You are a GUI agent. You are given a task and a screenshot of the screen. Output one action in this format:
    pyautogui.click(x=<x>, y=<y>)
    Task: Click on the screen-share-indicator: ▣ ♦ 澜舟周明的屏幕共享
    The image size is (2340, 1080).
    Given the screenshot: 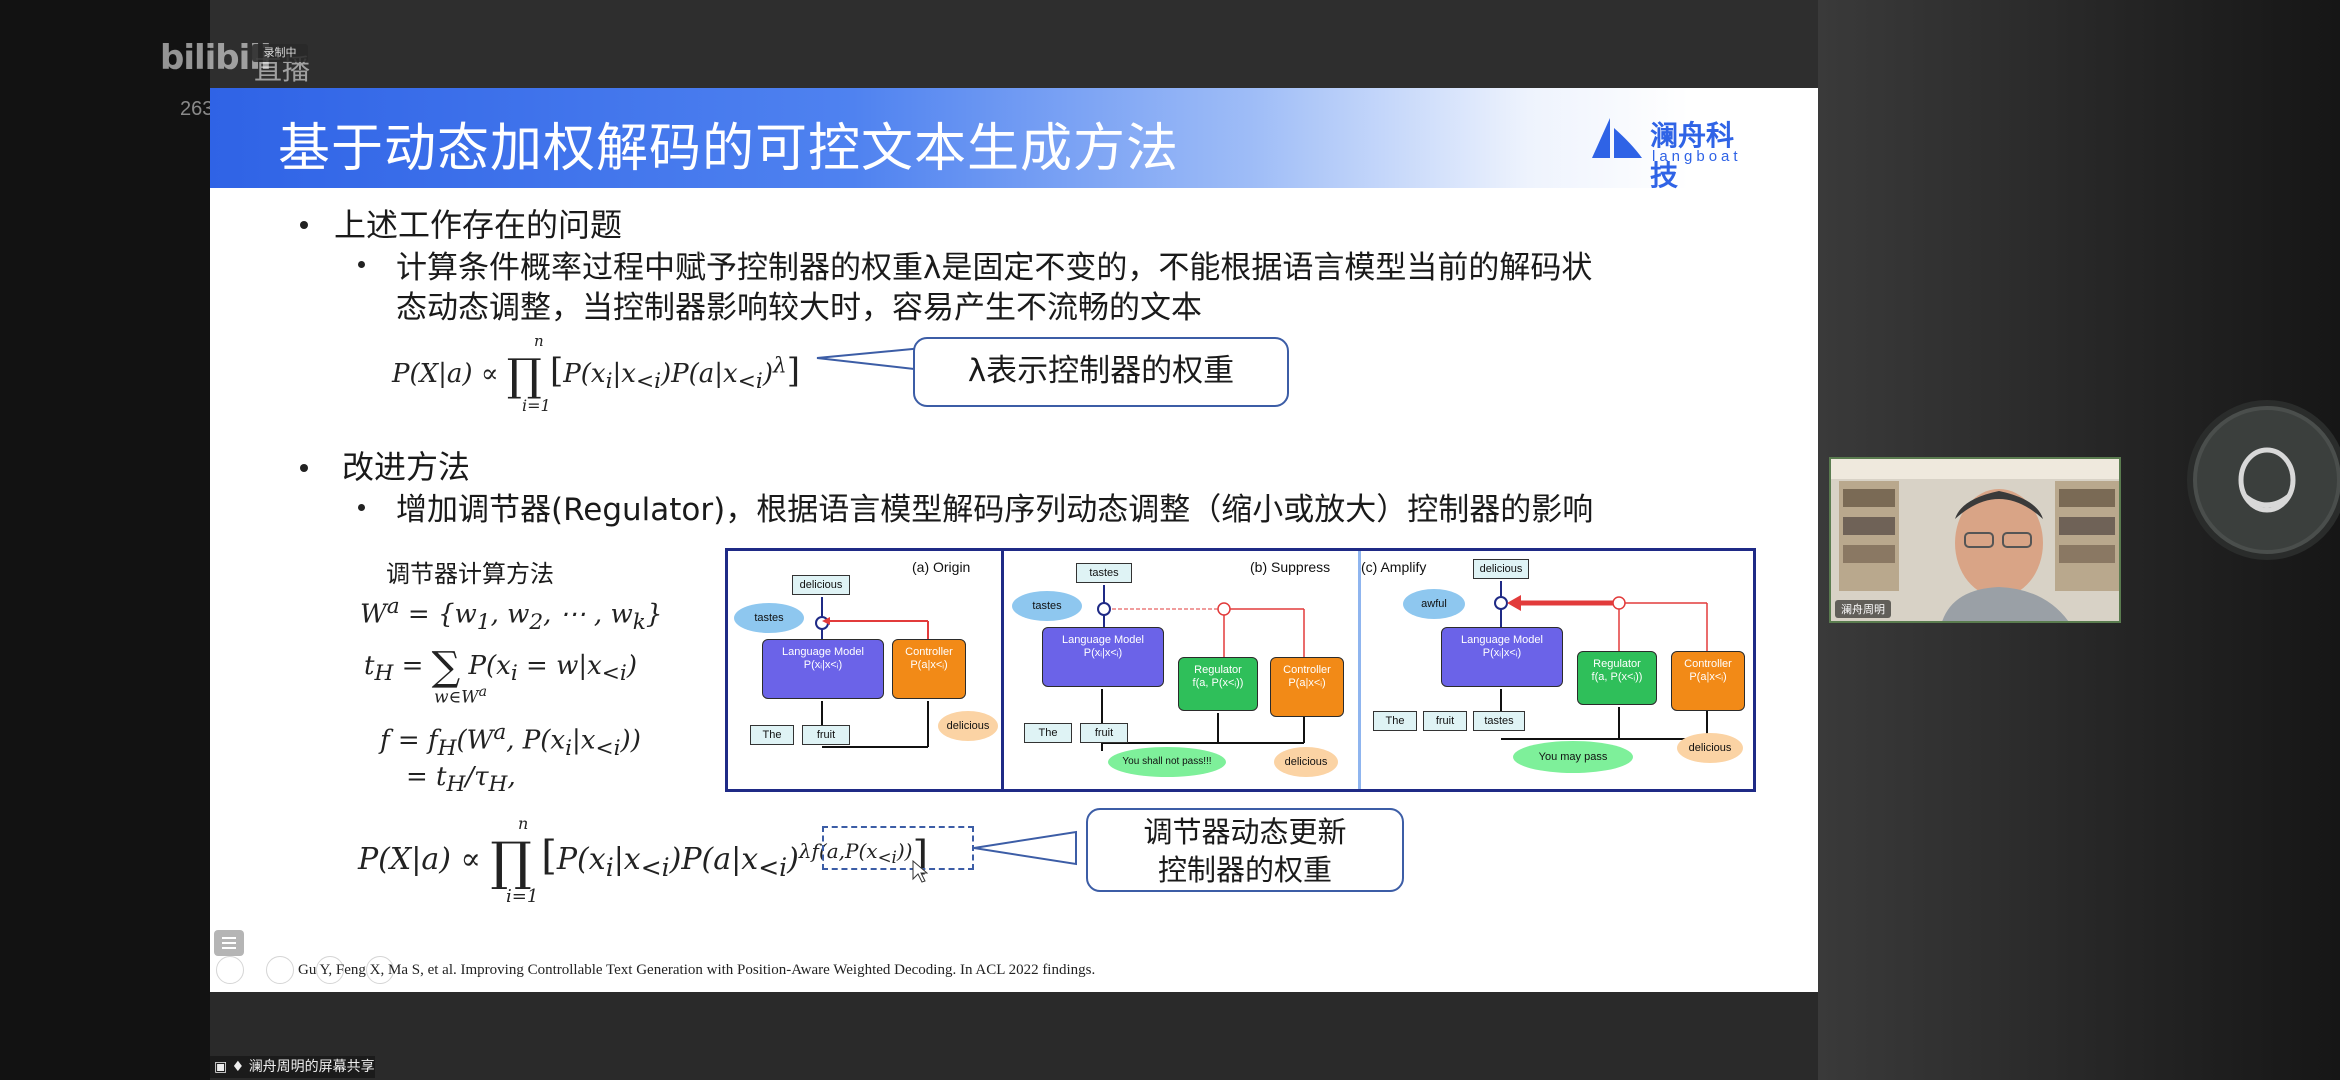 What is the action you would take?
    pyautogui.click(x=292, y=1067)
    